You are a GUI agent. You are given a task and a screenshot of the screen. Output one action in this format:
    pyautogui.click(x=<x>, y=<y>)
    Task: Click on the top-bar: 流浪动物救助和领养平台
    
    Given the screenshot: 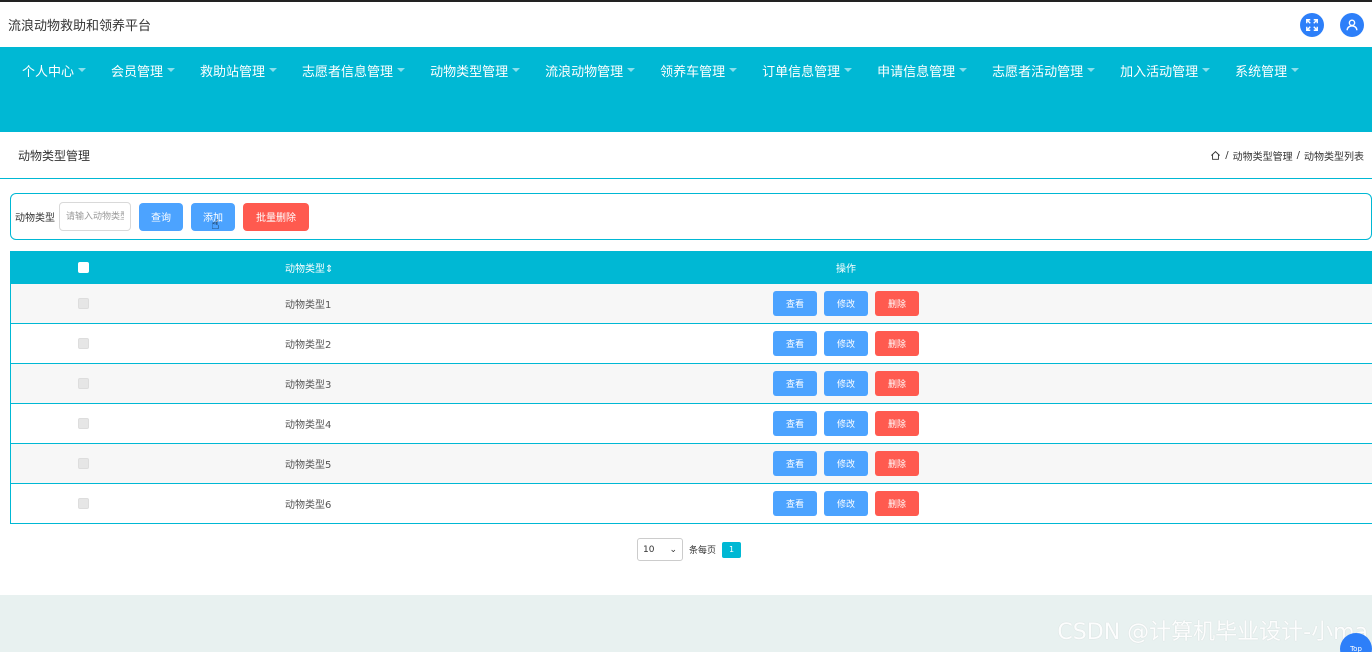 What is the action you would take?
    pyautogui.click(x=686, y=23)
    